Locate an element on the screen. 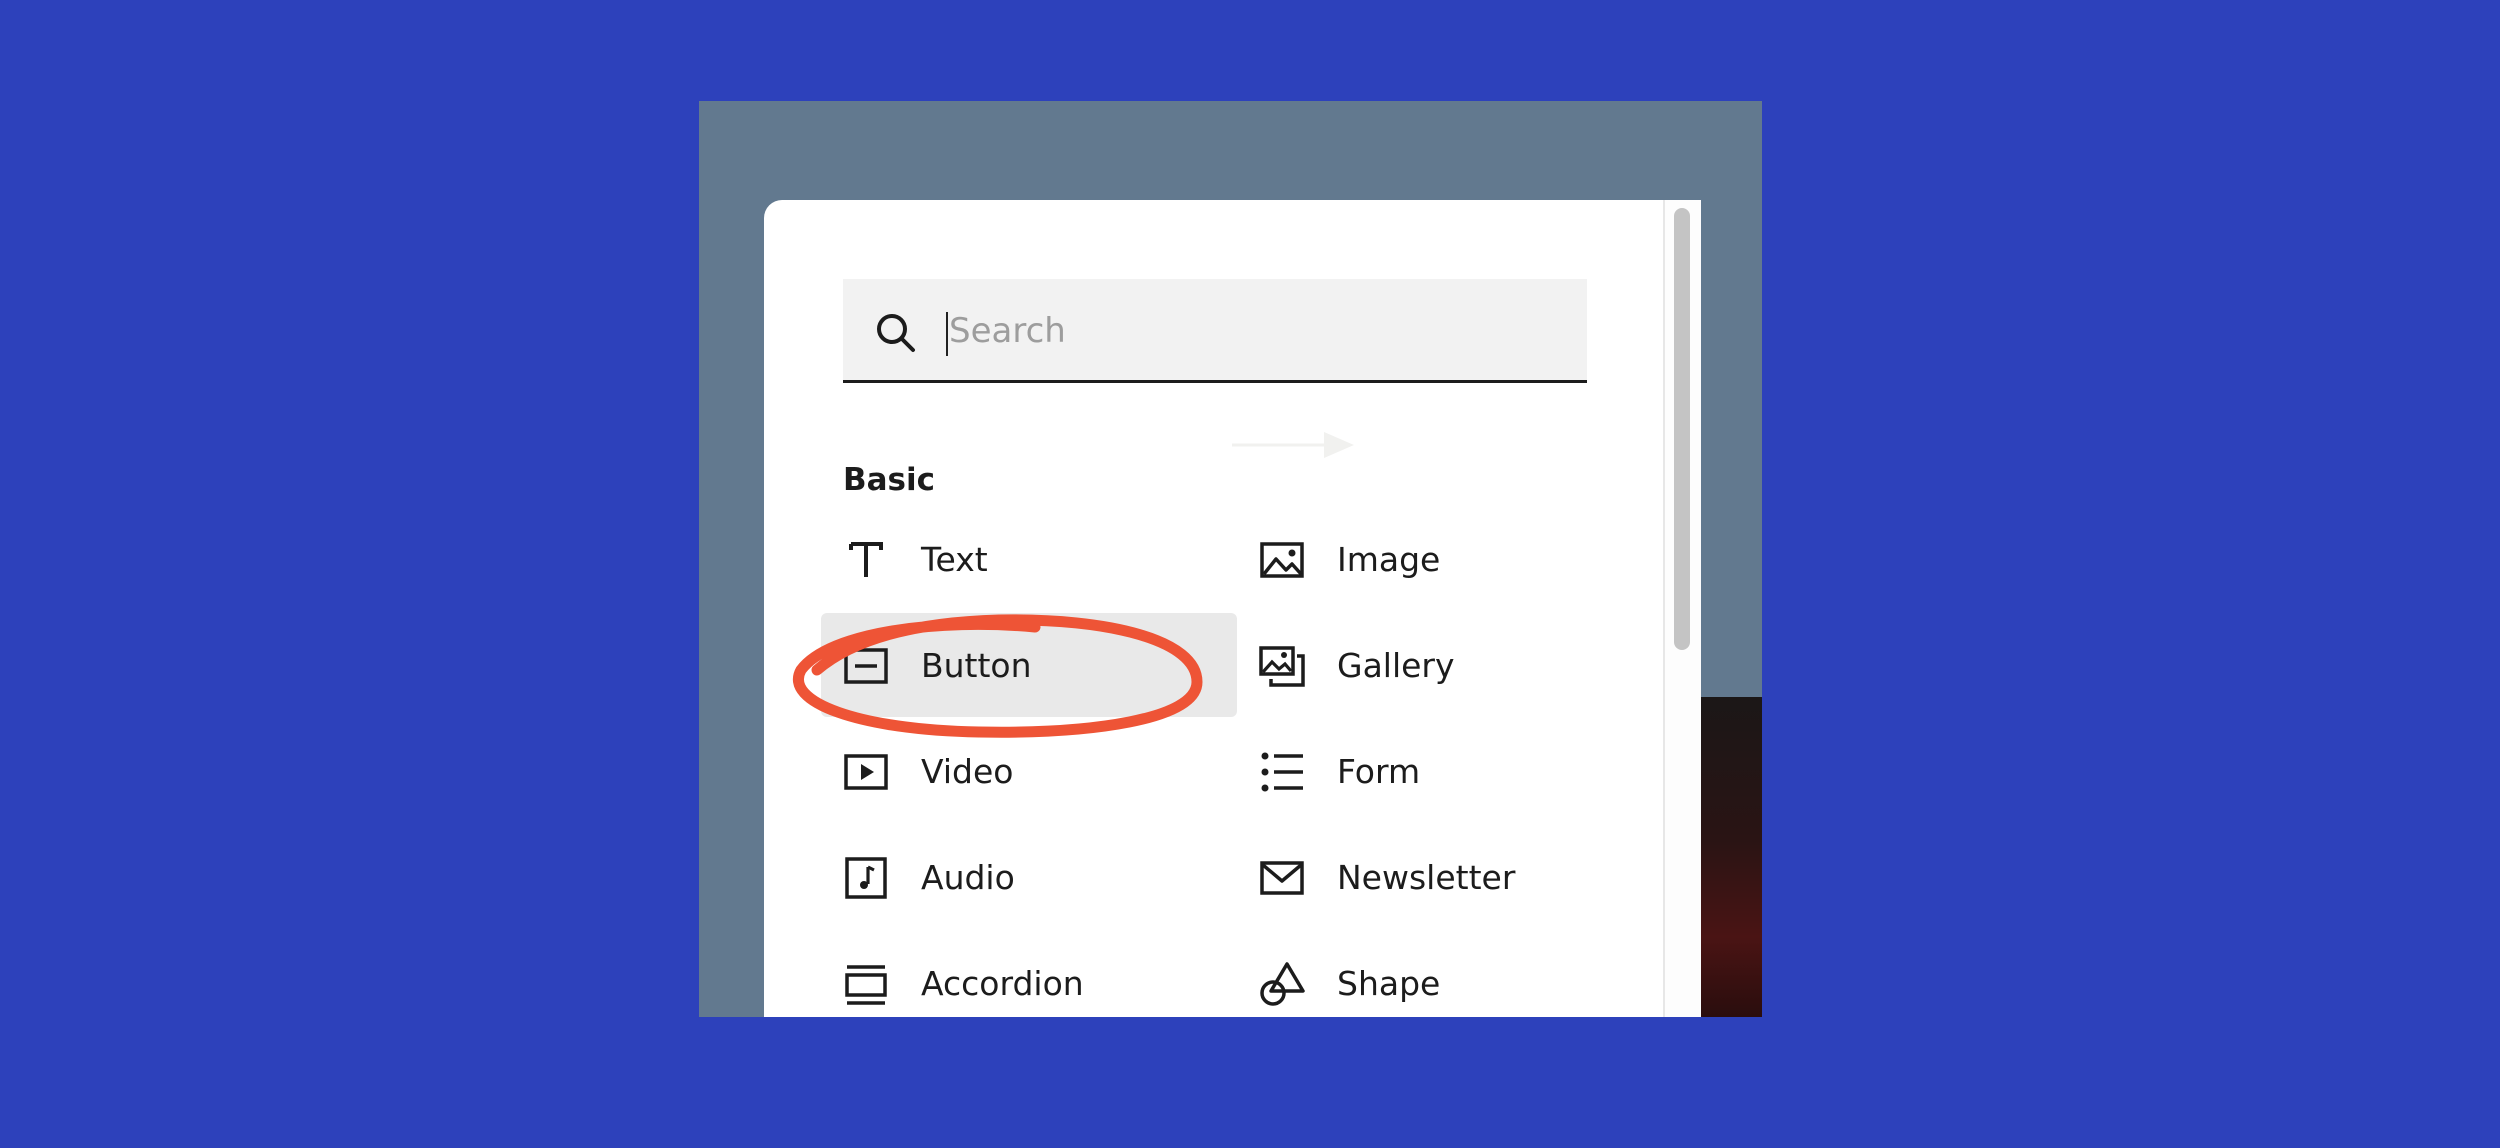  section-title: Basic is located at coordinates (889, 480).